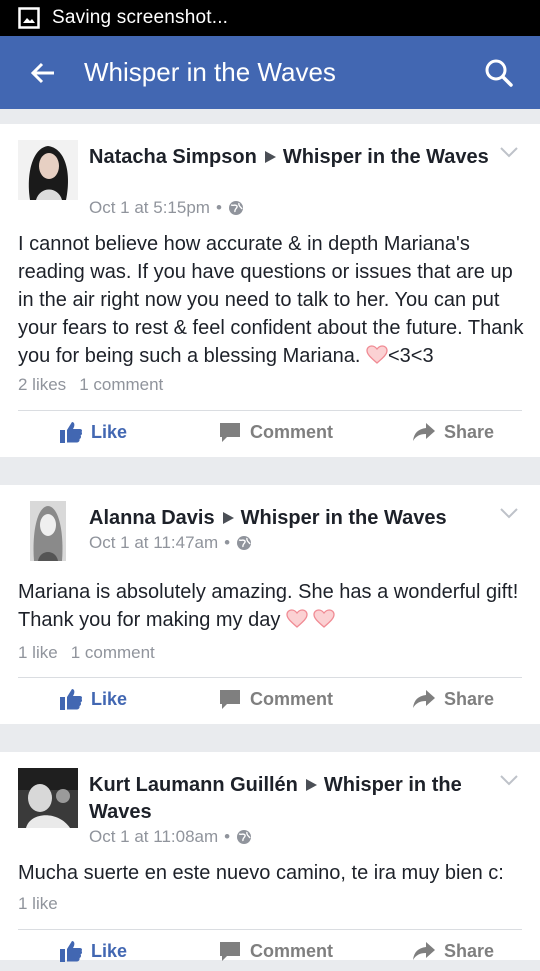 The image size is (540, 971). What do you see at coordinates (210, 72) in the screenshot?
I see `page-title: Whisper in the Waves` at bounding box center [210, 72].